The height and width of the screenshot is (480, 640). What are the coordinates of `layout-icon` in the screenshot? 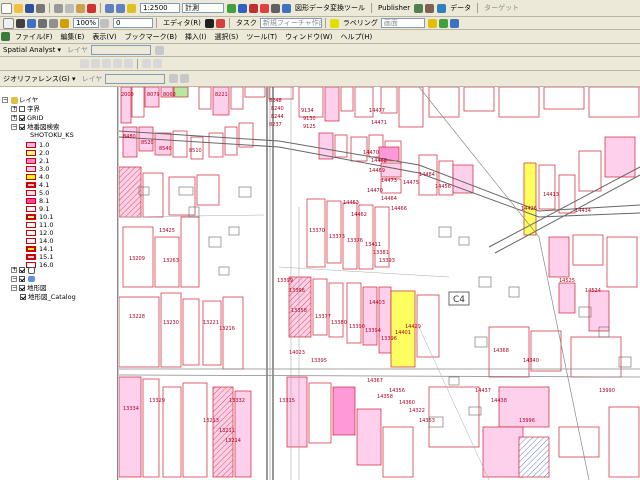 It's located at (104, 23).